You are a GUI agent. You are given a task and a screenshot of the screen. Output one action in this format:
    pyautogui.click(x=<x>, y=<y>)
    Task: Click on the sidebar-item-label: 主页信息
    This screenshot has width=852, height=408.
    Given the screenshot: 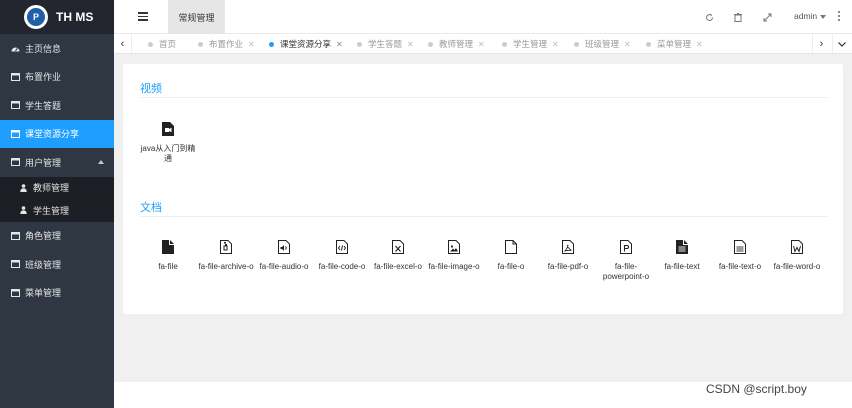 What is the action you would take?
    pyautogui.click(x=43, y=48)
    